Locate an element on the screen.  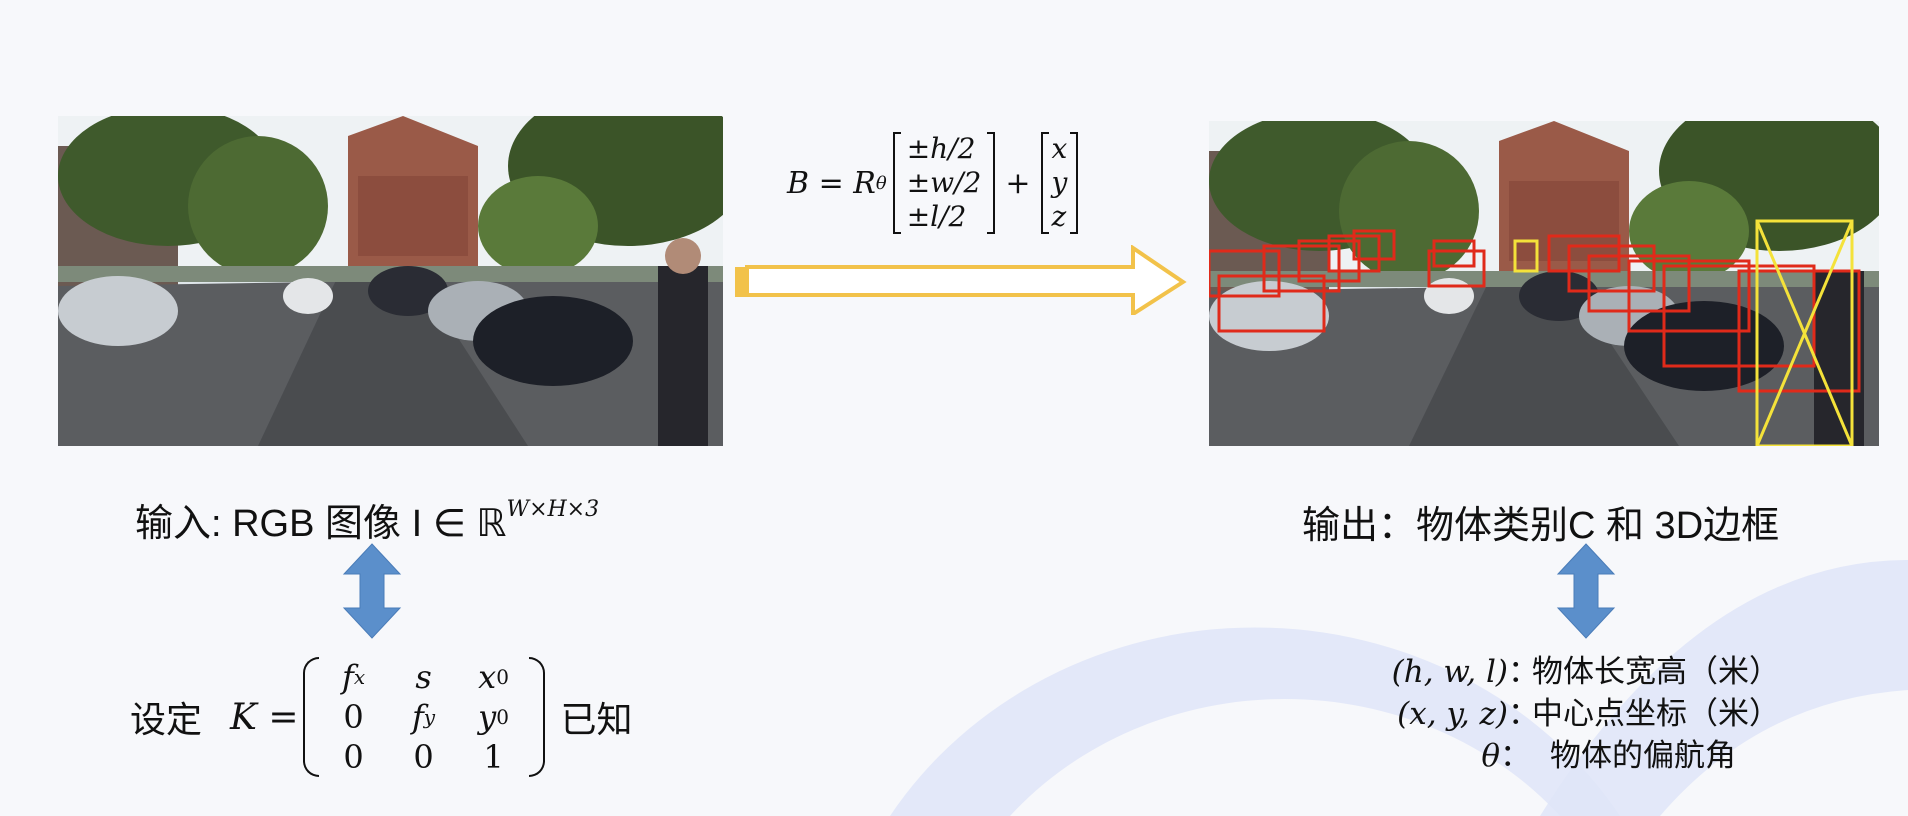
input-label-dims: W×H×3 is located at coordinates (553, 510).